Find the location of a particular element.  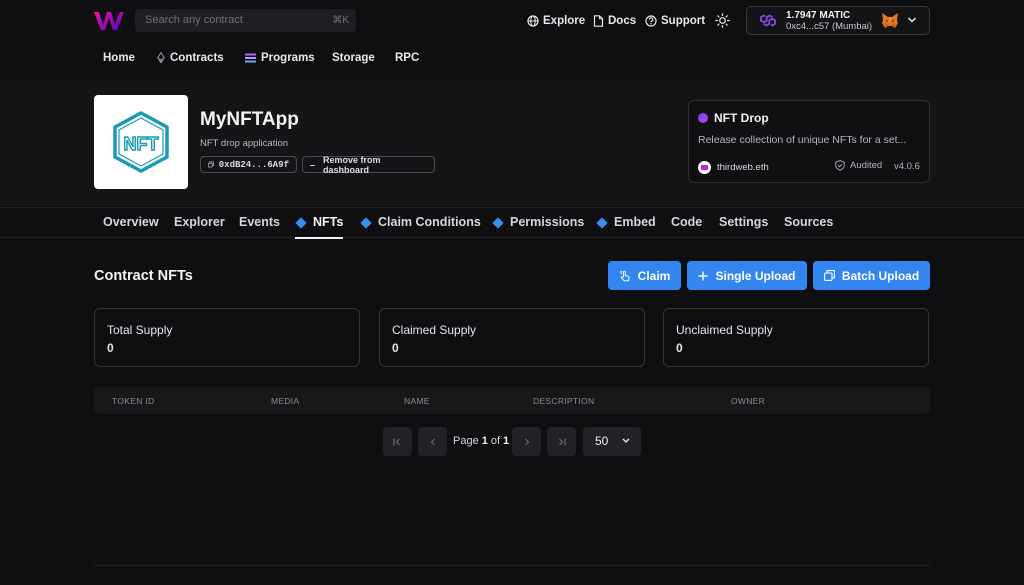

template-title: NFT Drop is located at coordinates (733, 118).